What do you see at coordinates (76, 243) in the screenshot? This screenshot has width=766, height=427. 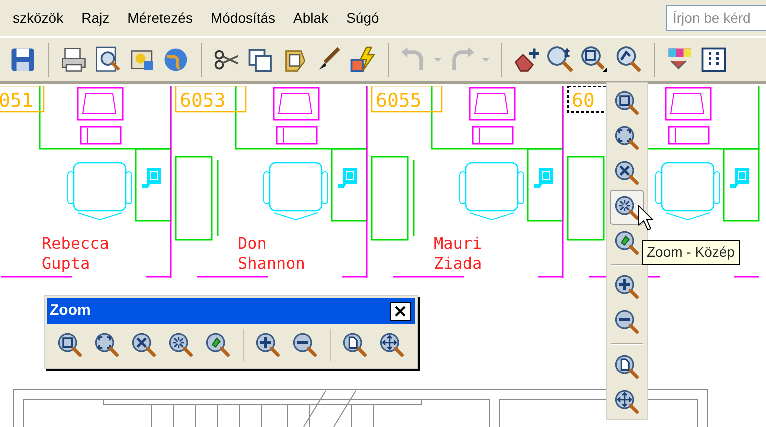 I see `person-name: Rebecca` at bounding box center [76, 243].